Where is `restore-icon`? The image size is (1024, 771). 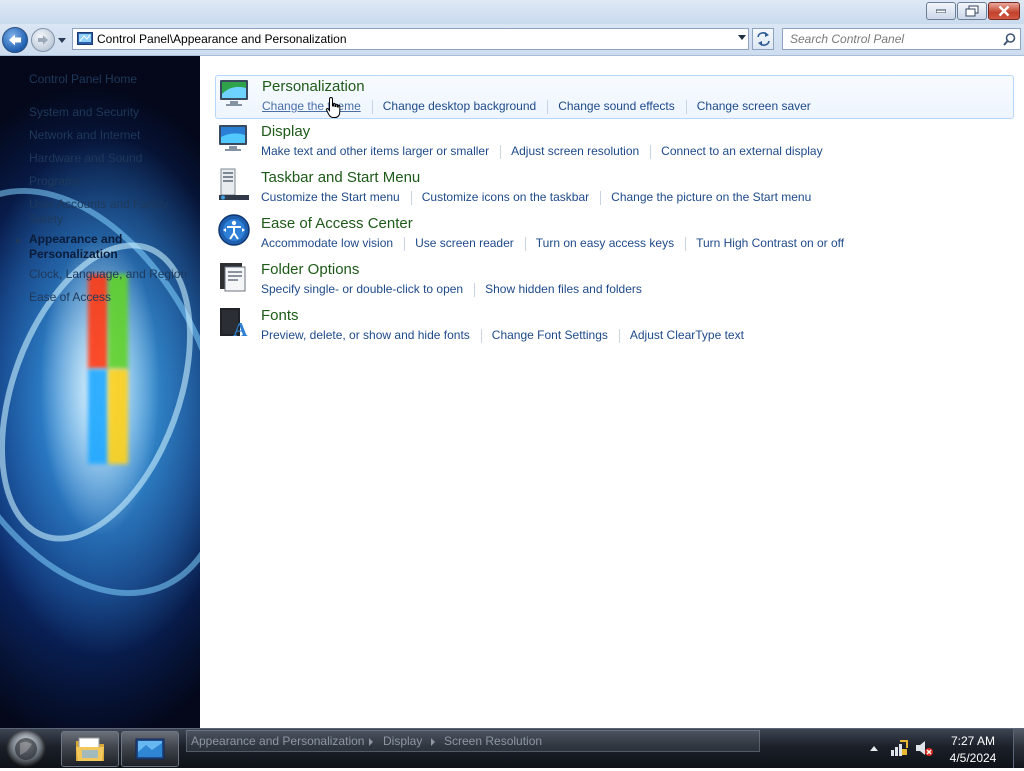 restore-icon is located at coordinates (972, 11).